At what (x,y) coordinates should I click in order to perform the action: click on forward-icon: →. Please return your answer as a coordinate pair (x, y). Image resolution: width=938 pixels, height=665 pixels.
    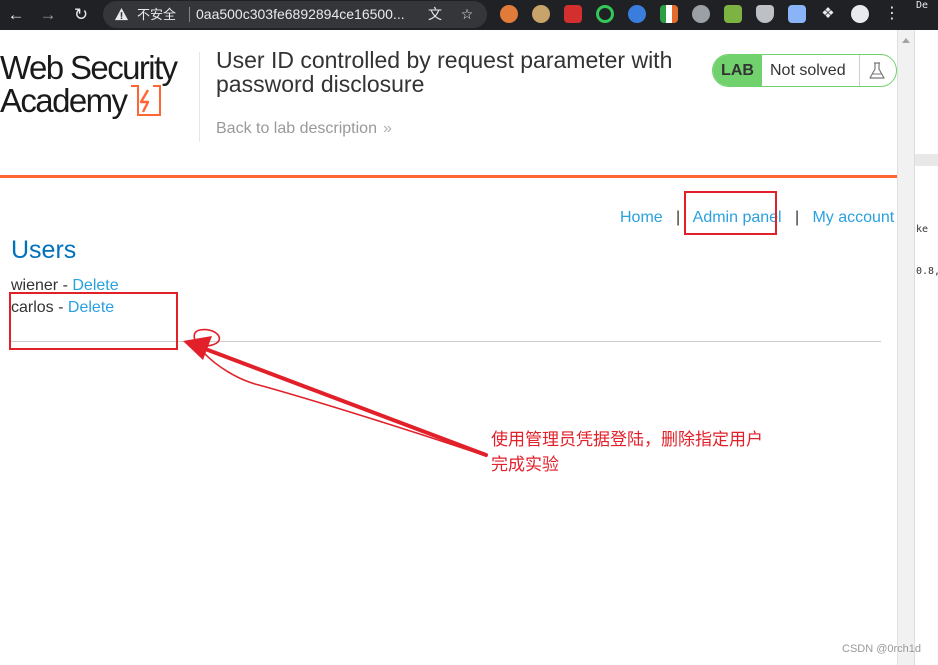
    Looking at the image, I should click on (48, 15).